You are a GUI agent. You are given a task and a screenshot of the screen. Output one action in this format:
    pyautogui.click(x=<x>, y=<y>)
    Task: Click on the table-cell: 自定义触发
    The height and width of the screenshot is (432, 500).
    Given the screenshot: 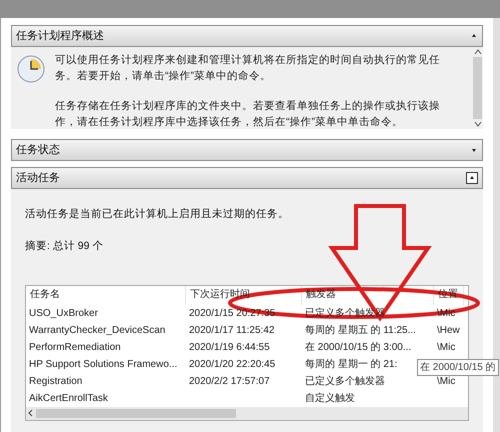 What is the action you would take?
    pyautogui.click(x=330, y=398)
    